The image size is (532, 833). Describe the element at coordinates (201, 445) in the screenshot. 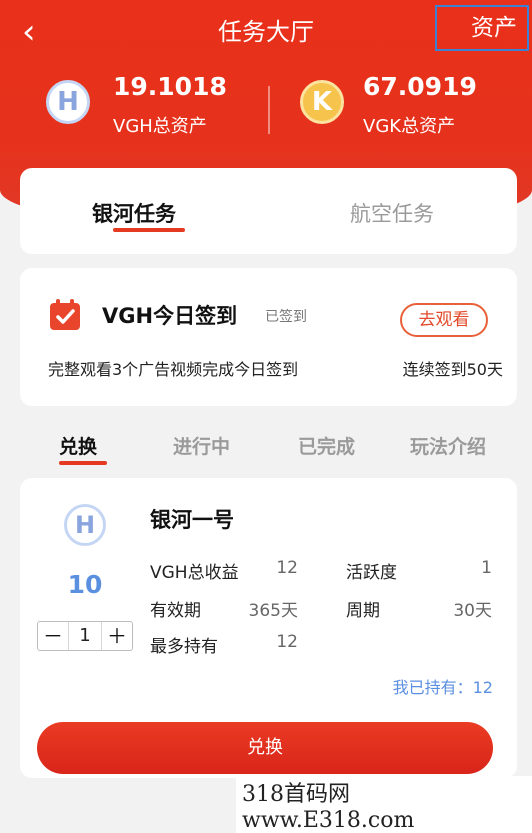

I see `tab-in-progress: 进行中` at that location.